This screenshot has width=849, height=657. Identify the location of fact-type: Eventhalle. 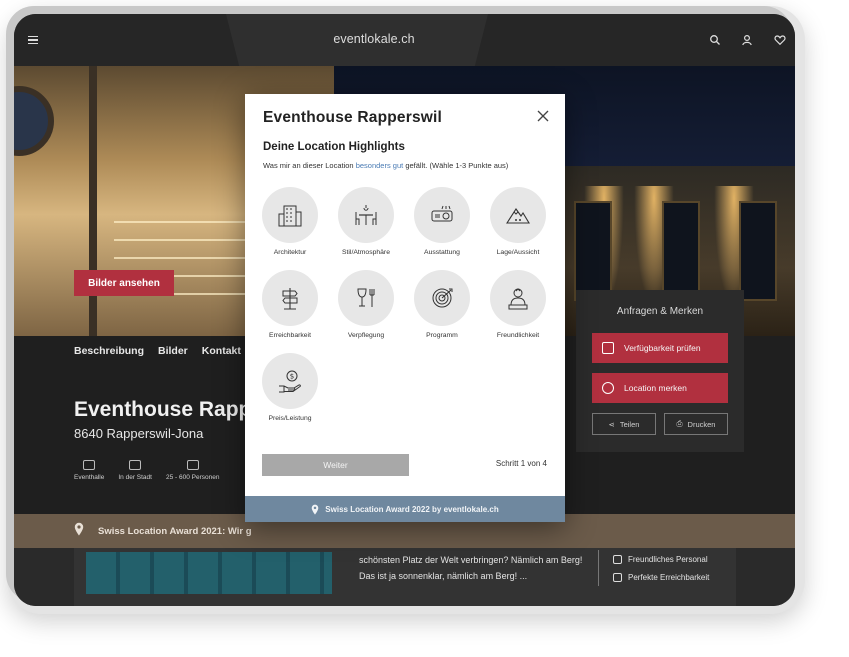
(89, 470).